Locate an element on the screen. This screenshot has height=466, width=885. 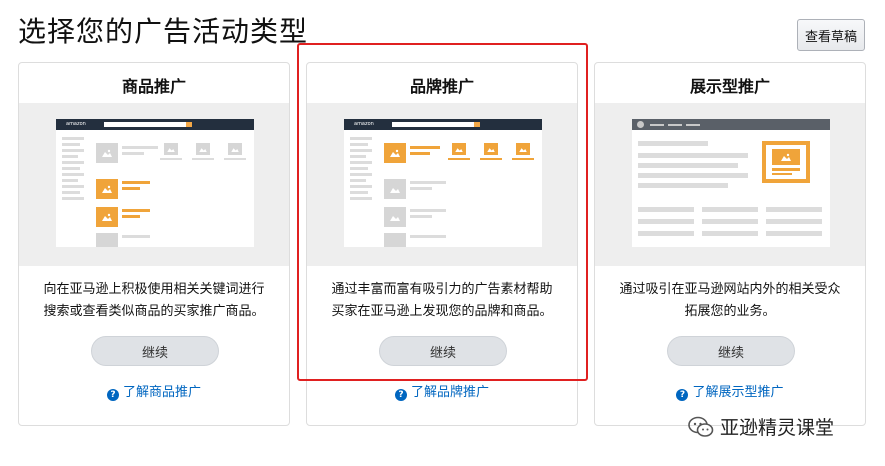
view-drafts-button: 查看草稿 is located at coordinates (831, 35).